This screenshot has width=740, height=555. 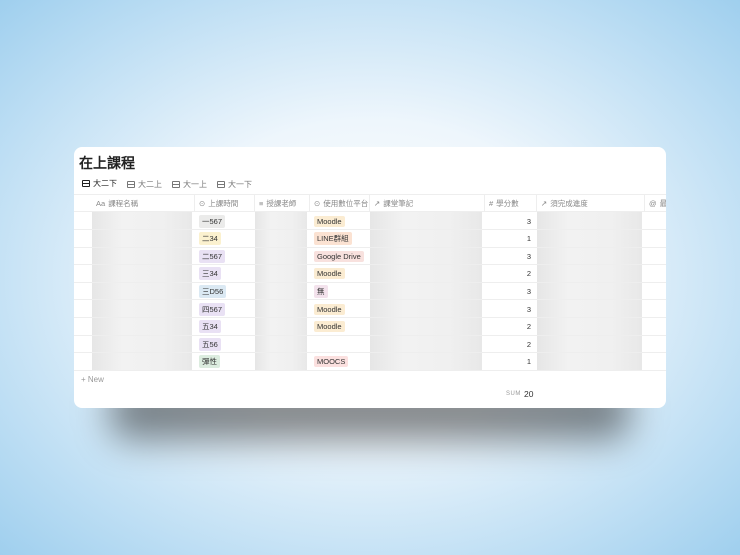 I want to click on platform-tag: Google Drive, so click(x=339, y=256).